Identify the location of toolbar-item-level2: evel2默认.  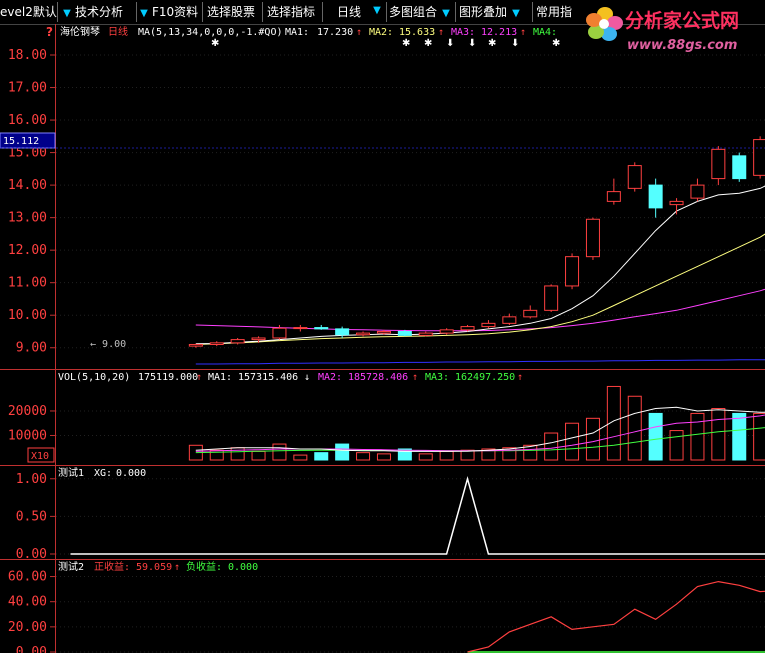
(28, 12).